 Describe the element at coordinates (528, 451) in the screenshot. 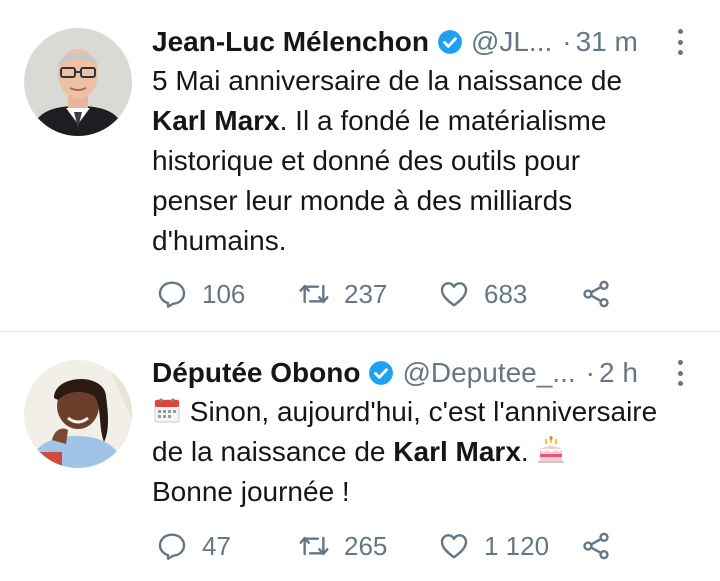

I see `text-segment: .` at that location.